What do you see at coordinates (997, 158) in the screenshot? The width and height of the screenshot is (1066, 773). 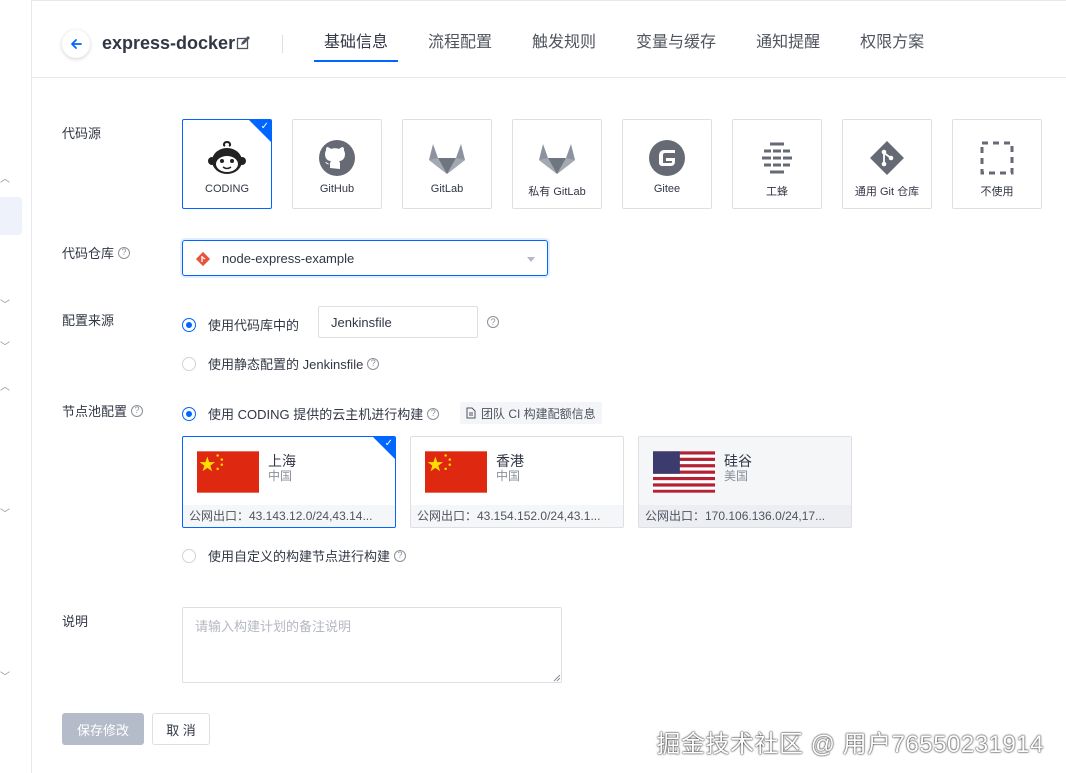 I see `dashed-square-icon` at bounding box center [997, 158].